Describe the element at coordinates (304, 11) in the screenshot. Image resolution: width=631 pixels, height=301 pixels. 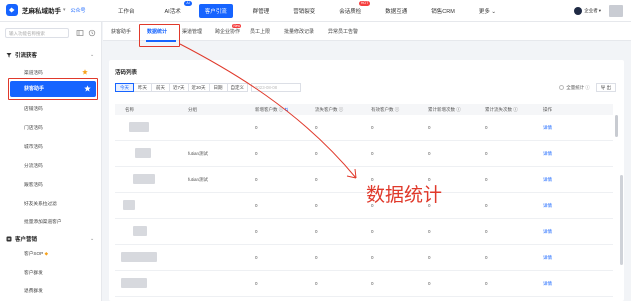
I see `topnav-marketing: 营销裂变` at that location.